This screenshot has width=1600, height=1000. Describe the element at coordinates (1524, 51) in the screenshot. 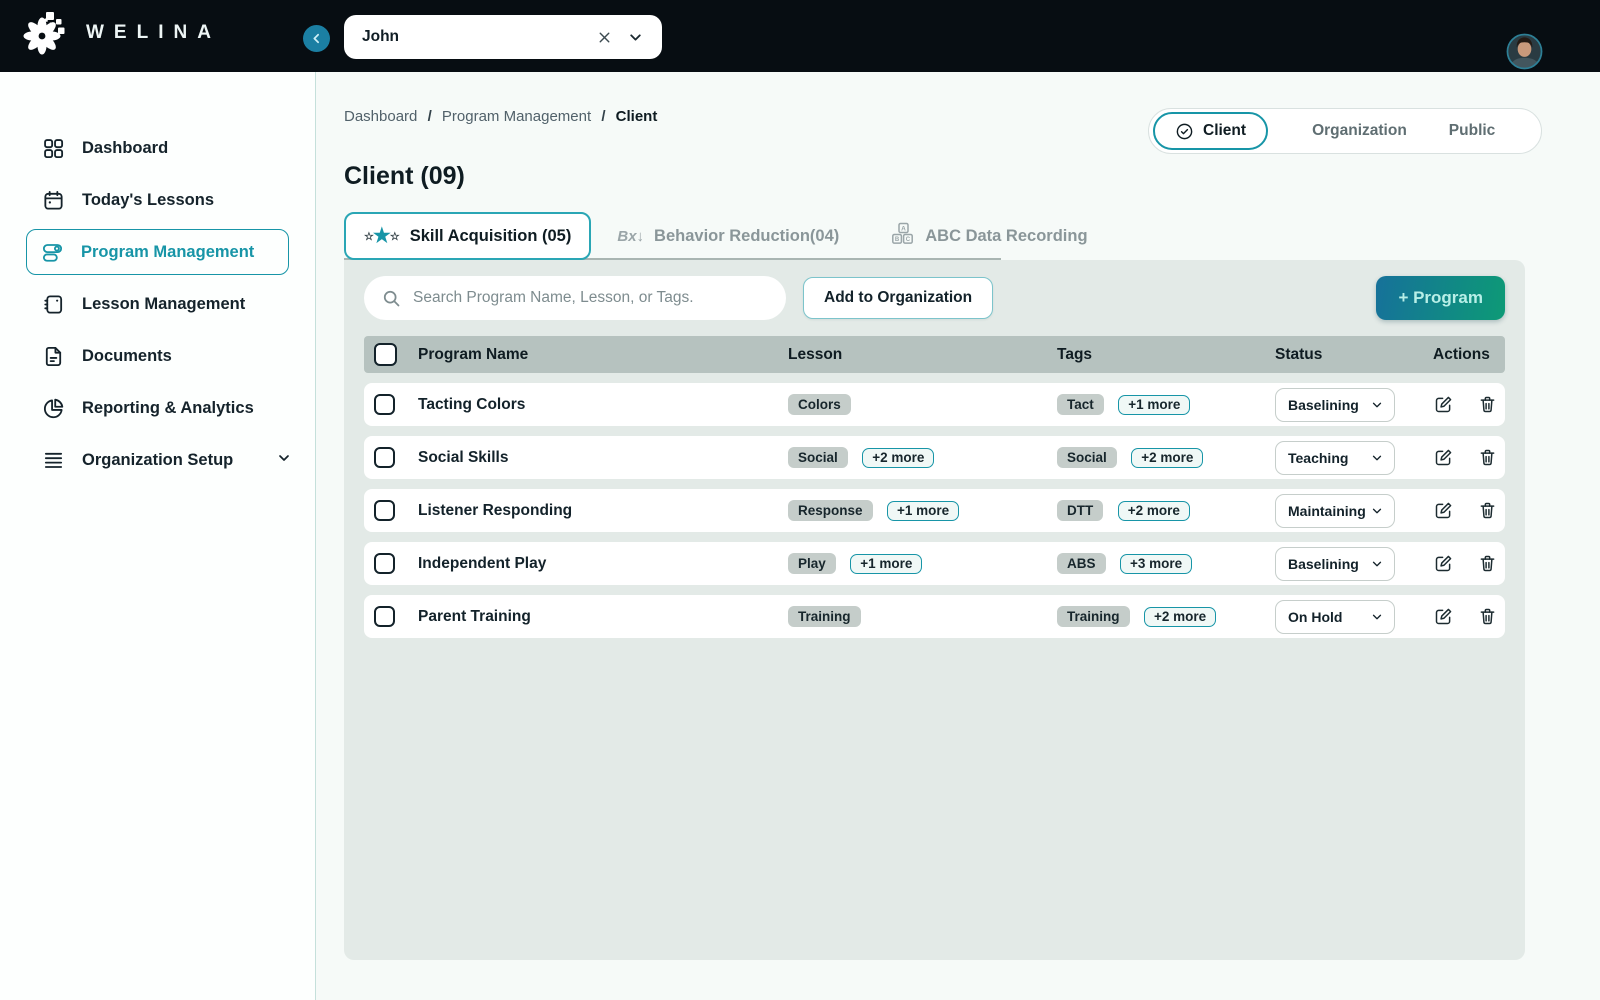

I see `user-avatar` at that location.